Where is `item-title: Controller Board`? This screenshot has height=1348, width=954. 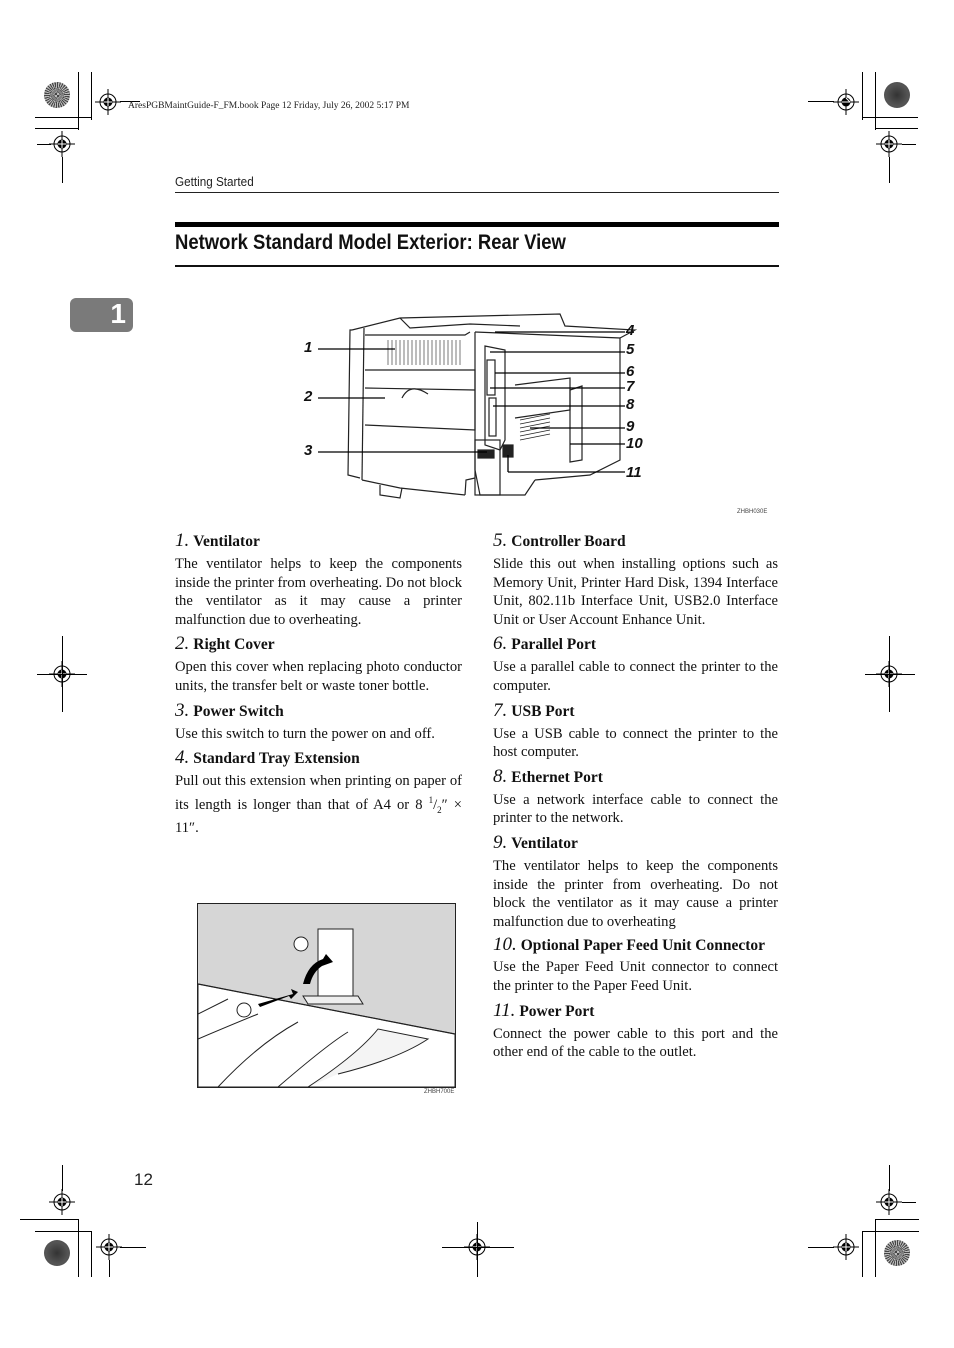 item-title: Controller Board is located at coordinates (568, 541).